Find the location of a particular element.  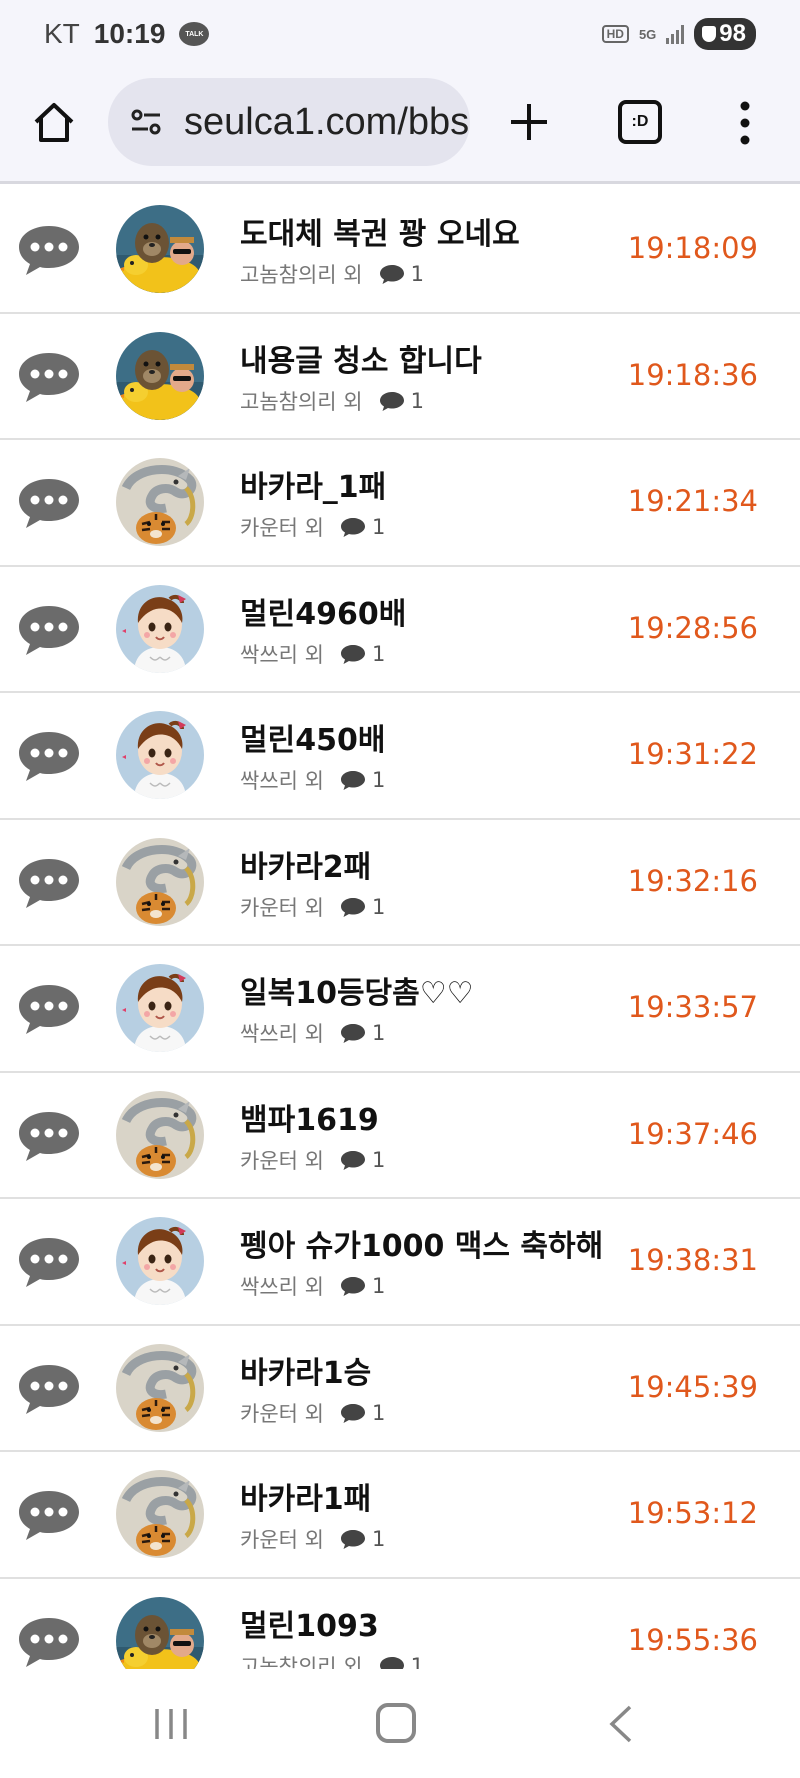

post-time: 19:45:39 is located at coordinates (692, 1386).